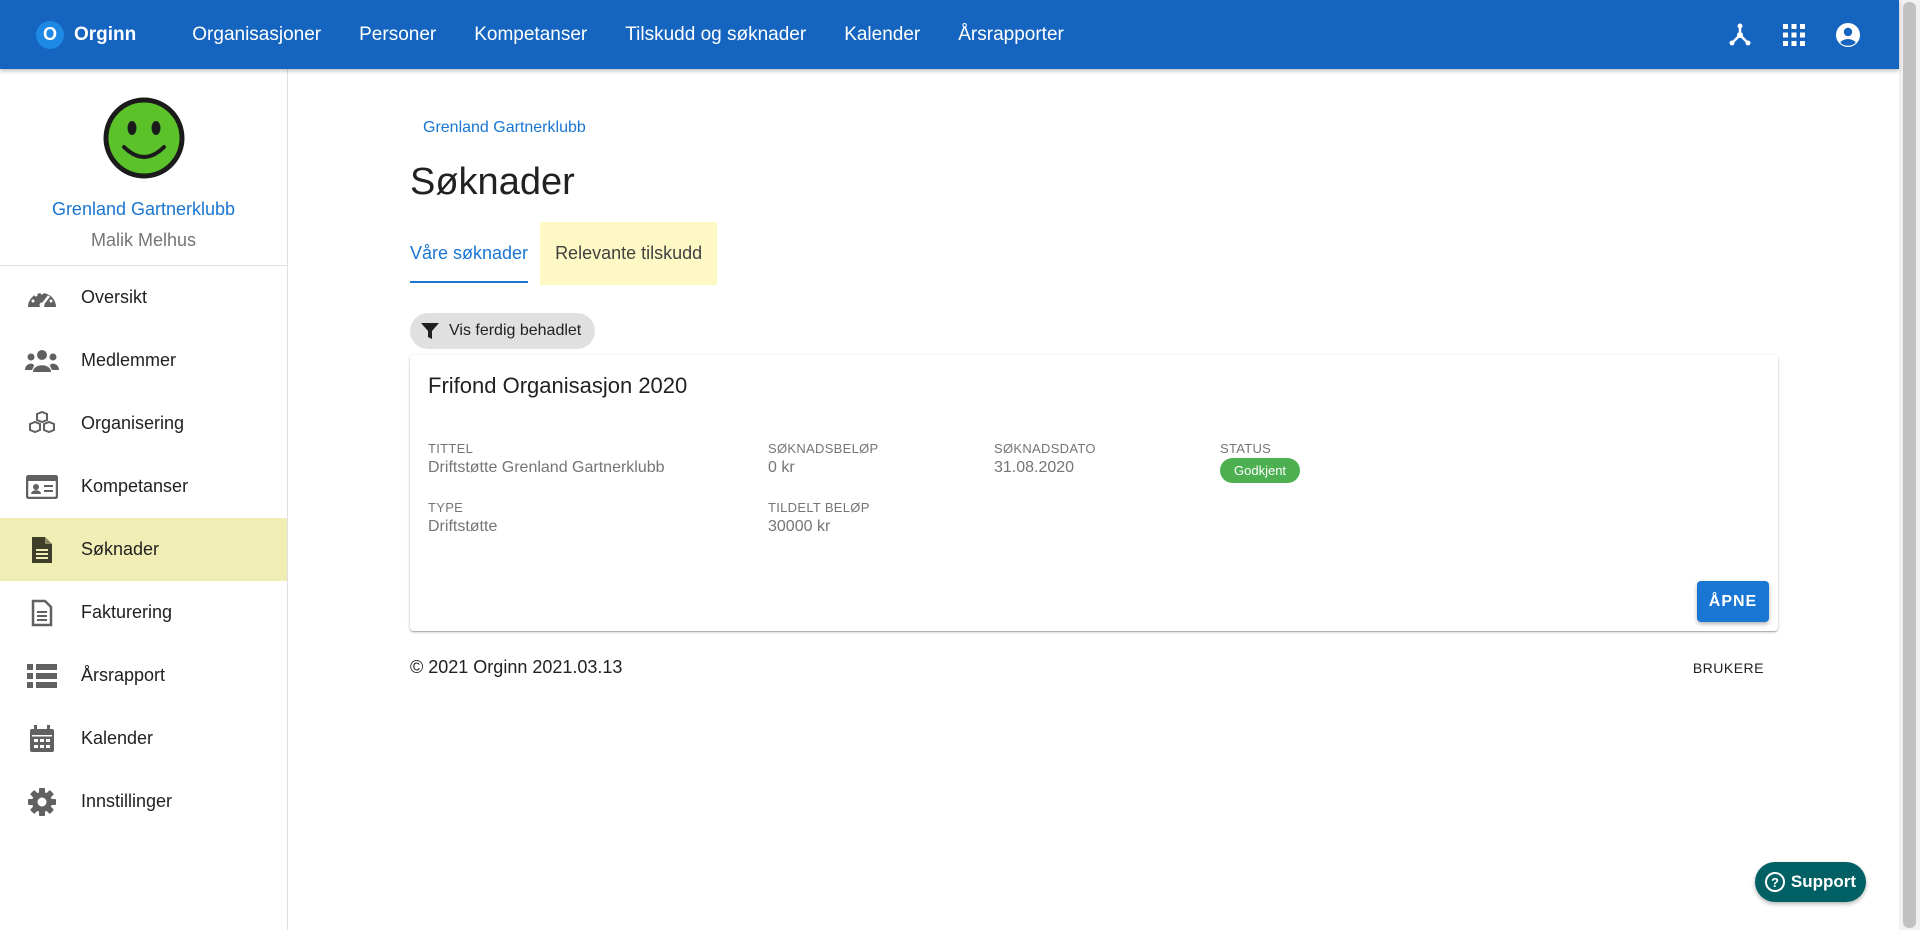 The height and width of the screenshot is (930, 1920). I want to click on sidebar-item-label: Organisering, so click(133, 423).